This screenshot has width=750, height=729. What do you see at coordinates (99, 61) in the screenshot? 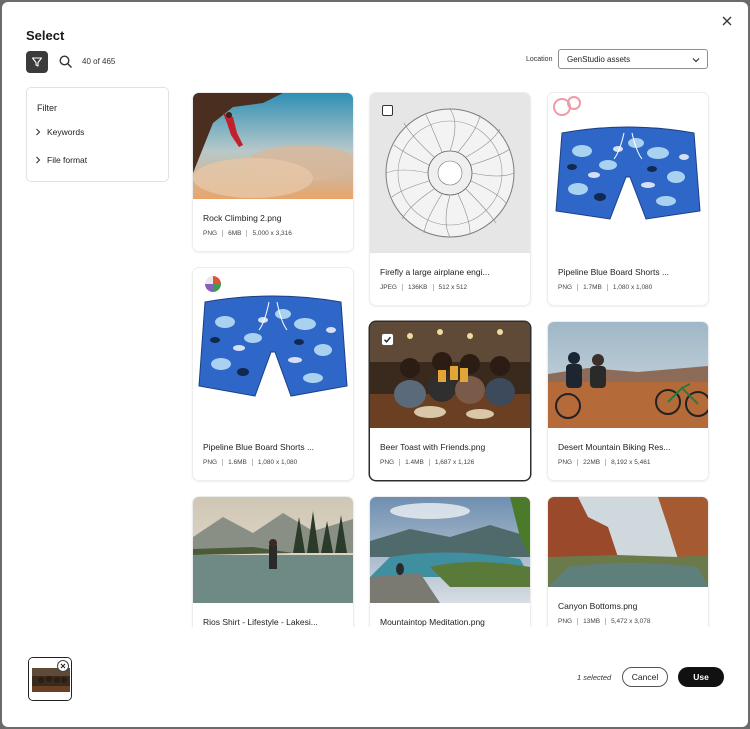
I see `result-count: 40 of 465` at bounding box center [99, 61].